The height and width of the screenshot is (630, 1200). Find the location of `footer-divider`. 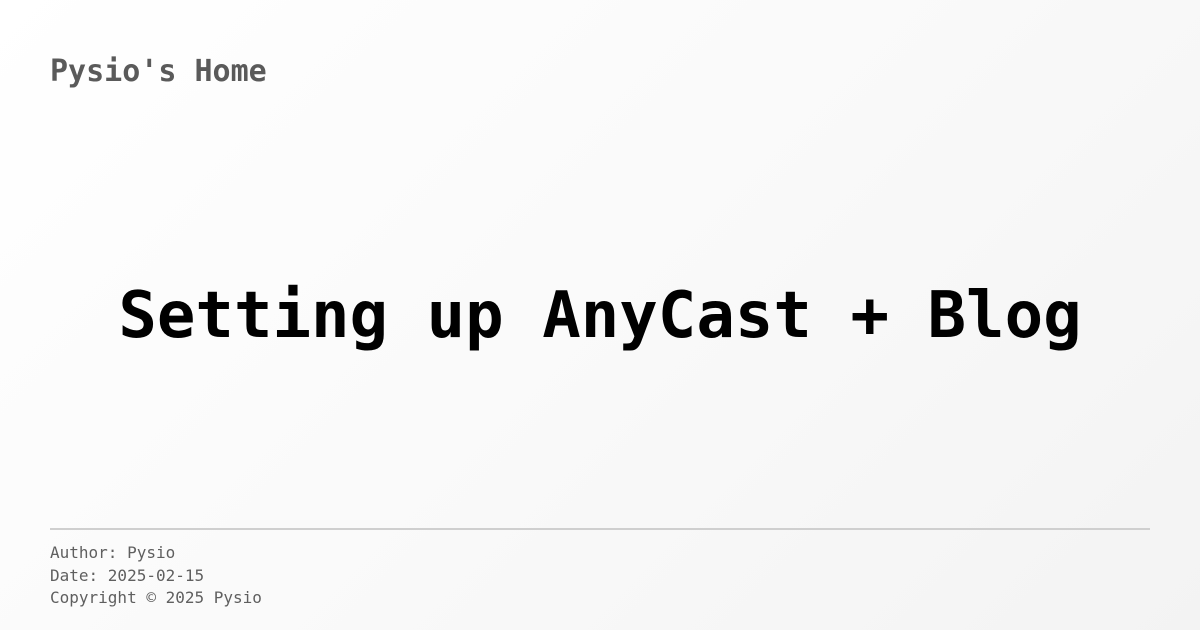

footer-divider is located at coordinates (600, 529).